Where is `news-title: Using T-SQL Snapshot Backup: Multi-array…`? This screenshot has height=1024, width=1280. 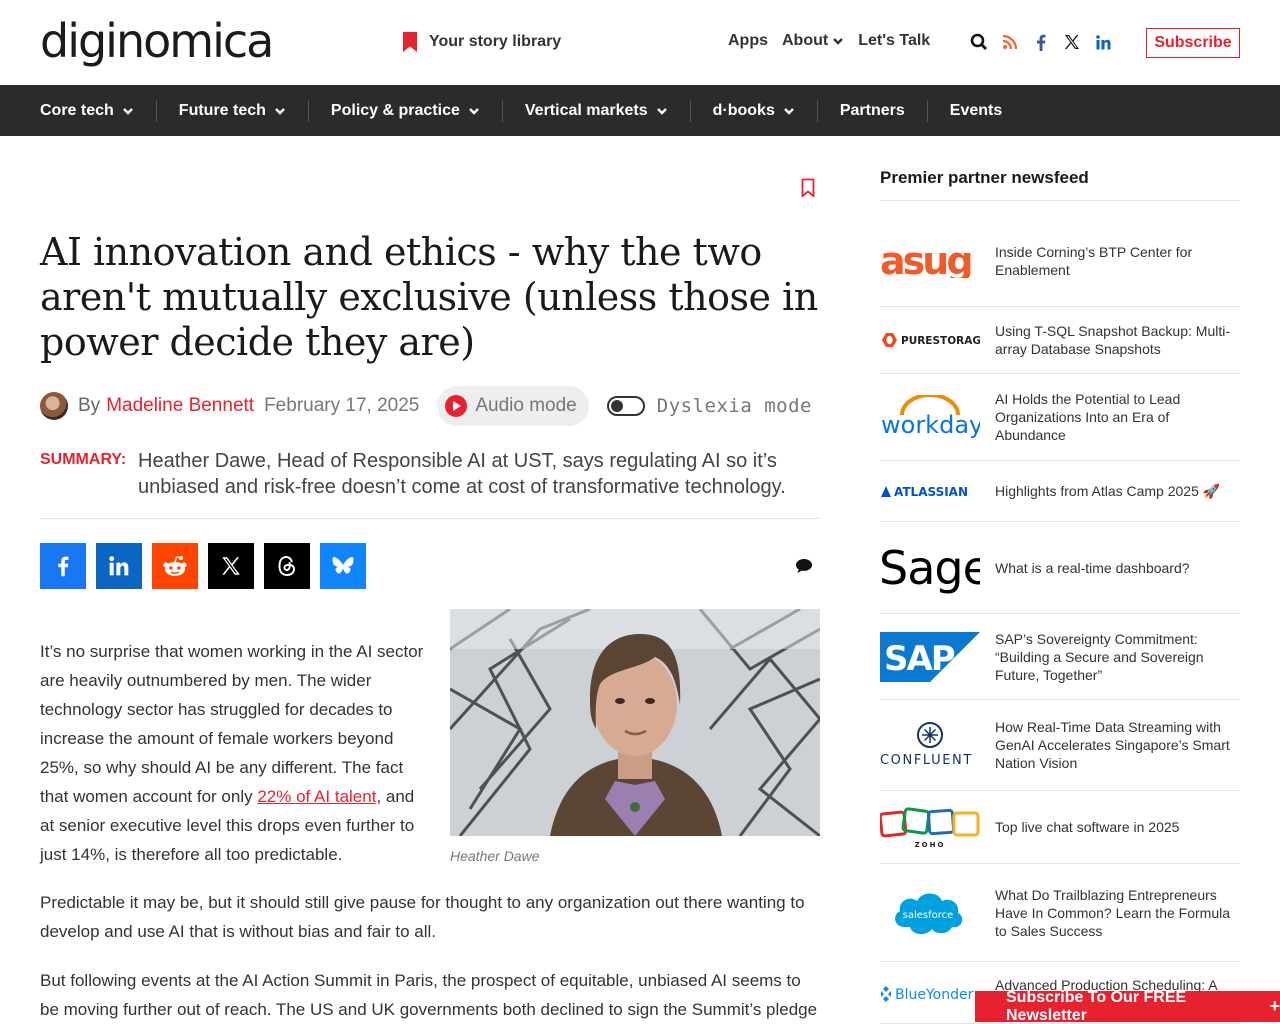 news-title: Using T-SQL Snapshot Backup: Multi-array… is located at coordinates (1112, 340).